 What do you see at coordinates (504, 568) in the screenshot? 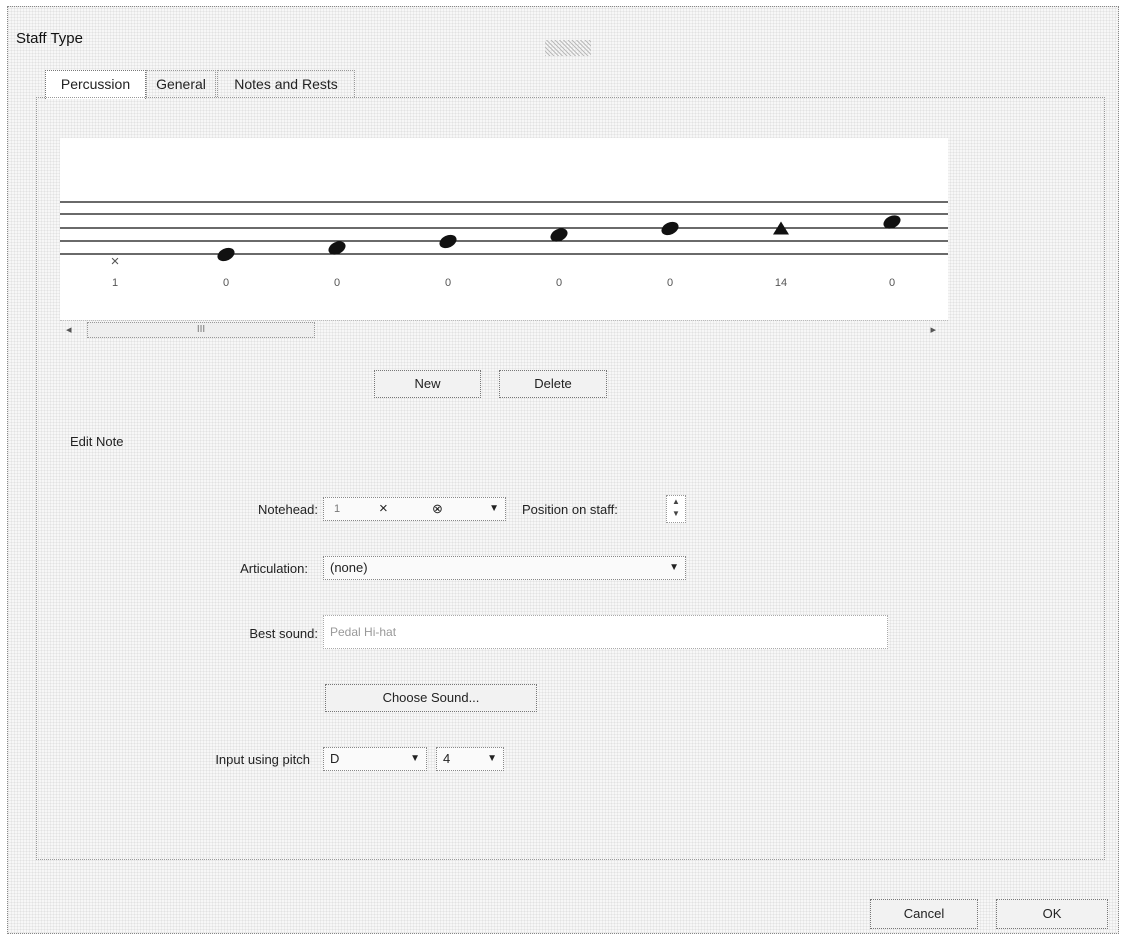
I see `articulation-combobox: (none) ▼` at bounding box center [504, 568].